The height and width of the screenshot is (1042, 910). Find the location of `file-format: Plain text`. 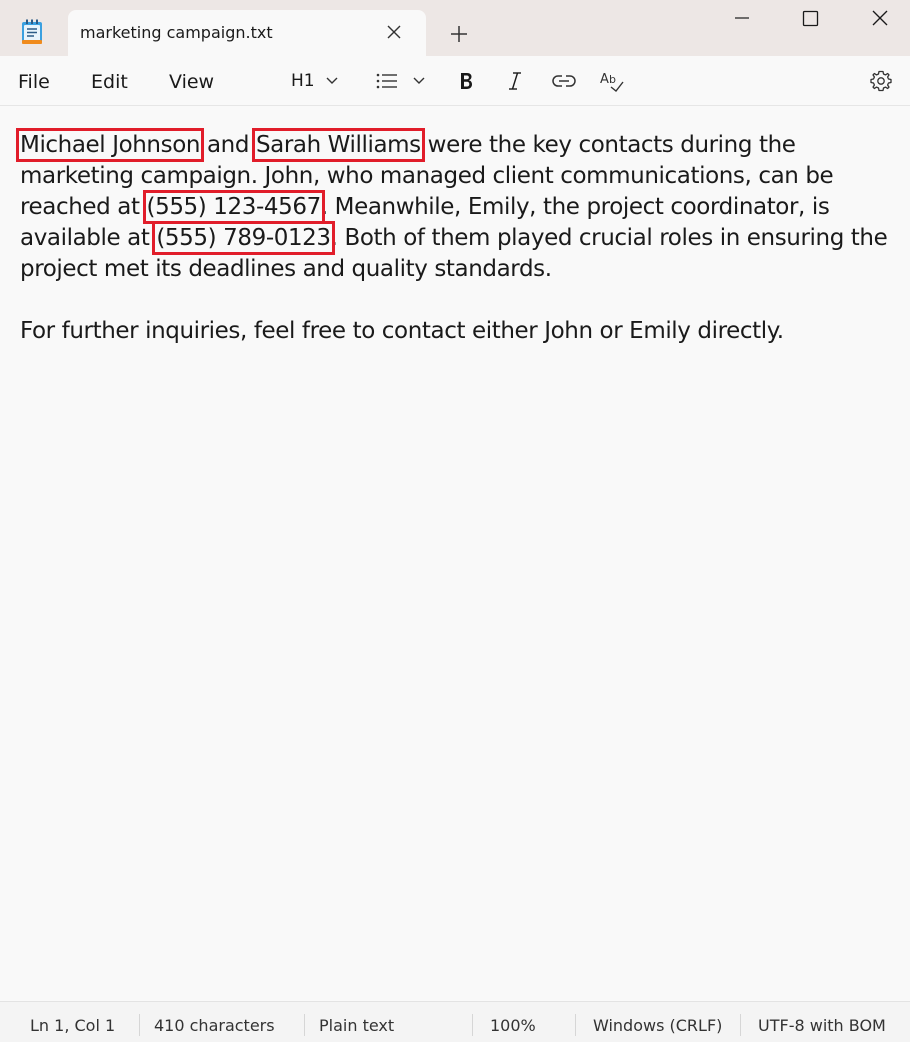

file-format: Plain text is located at coordinates (357, 1025).